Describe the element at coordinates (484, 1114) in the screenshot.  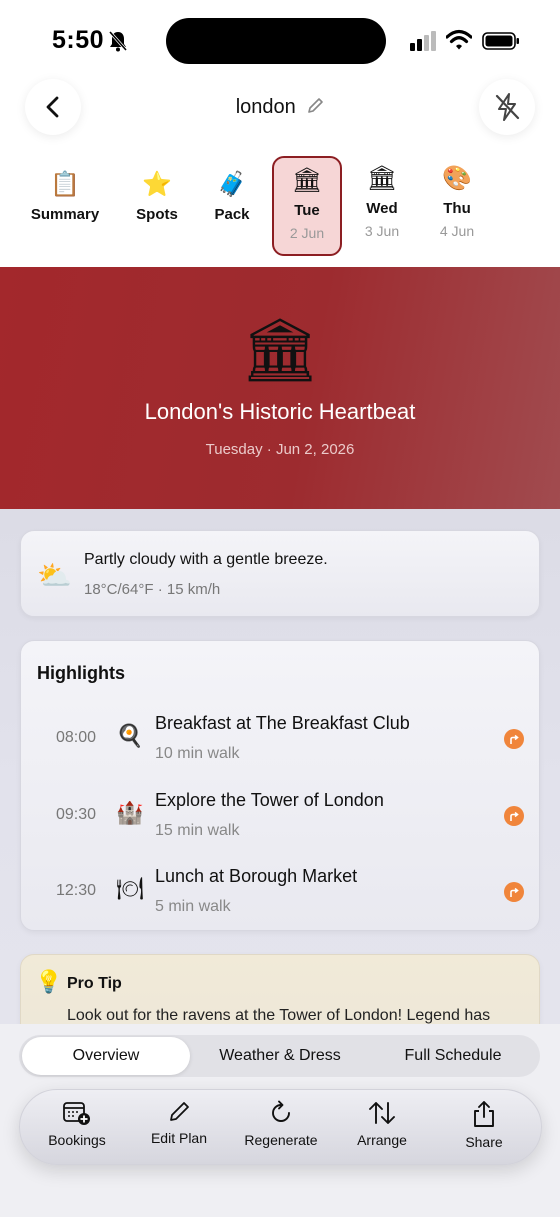
I see `share-icon` at that location.